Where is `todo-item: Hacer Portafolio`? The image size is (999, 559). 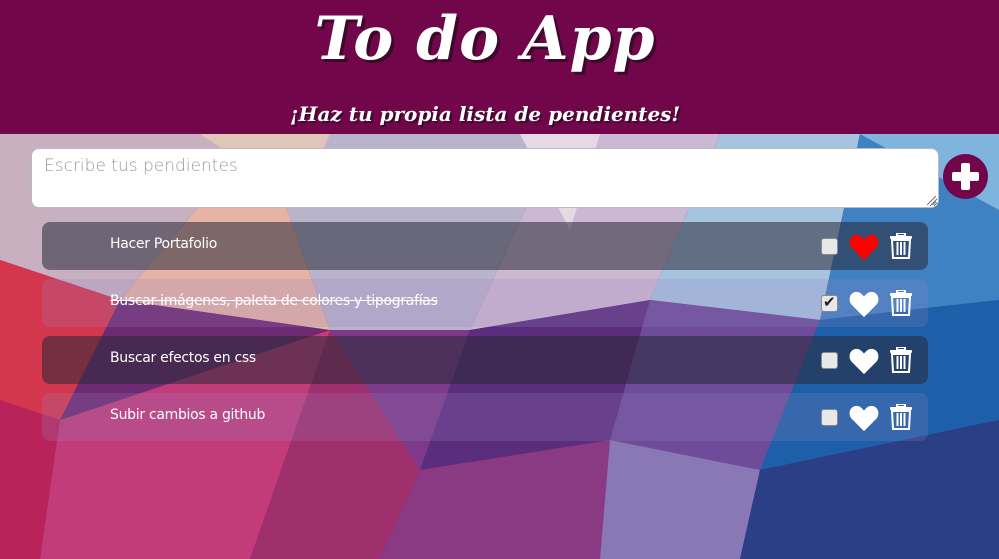
todo-item: Hacer Portafolio is located at coordinates (485, 246).